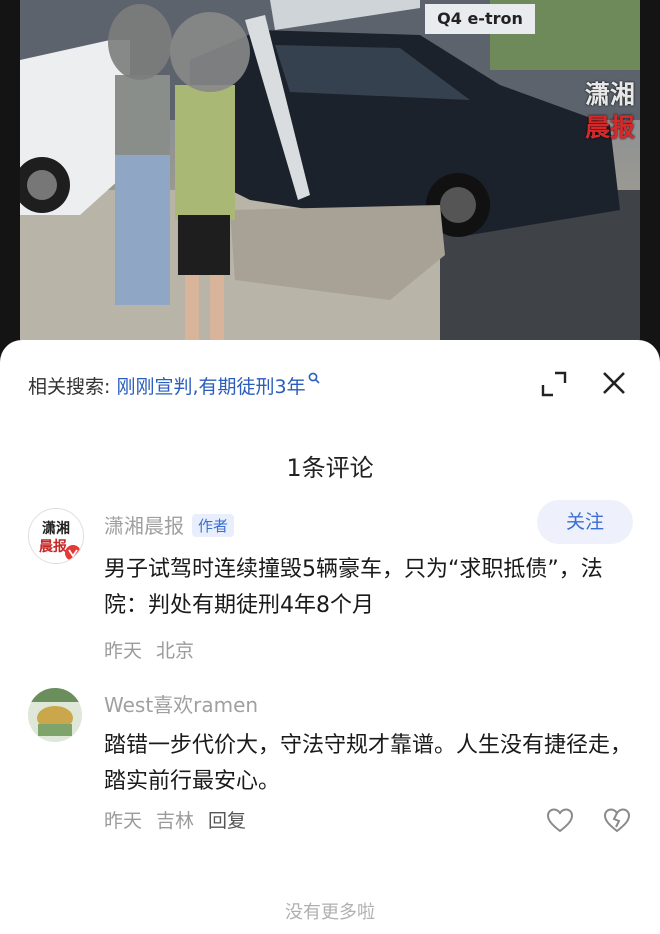 This screenshot has height=934, width=660. I want to click on like-icon, so click(560, 820).